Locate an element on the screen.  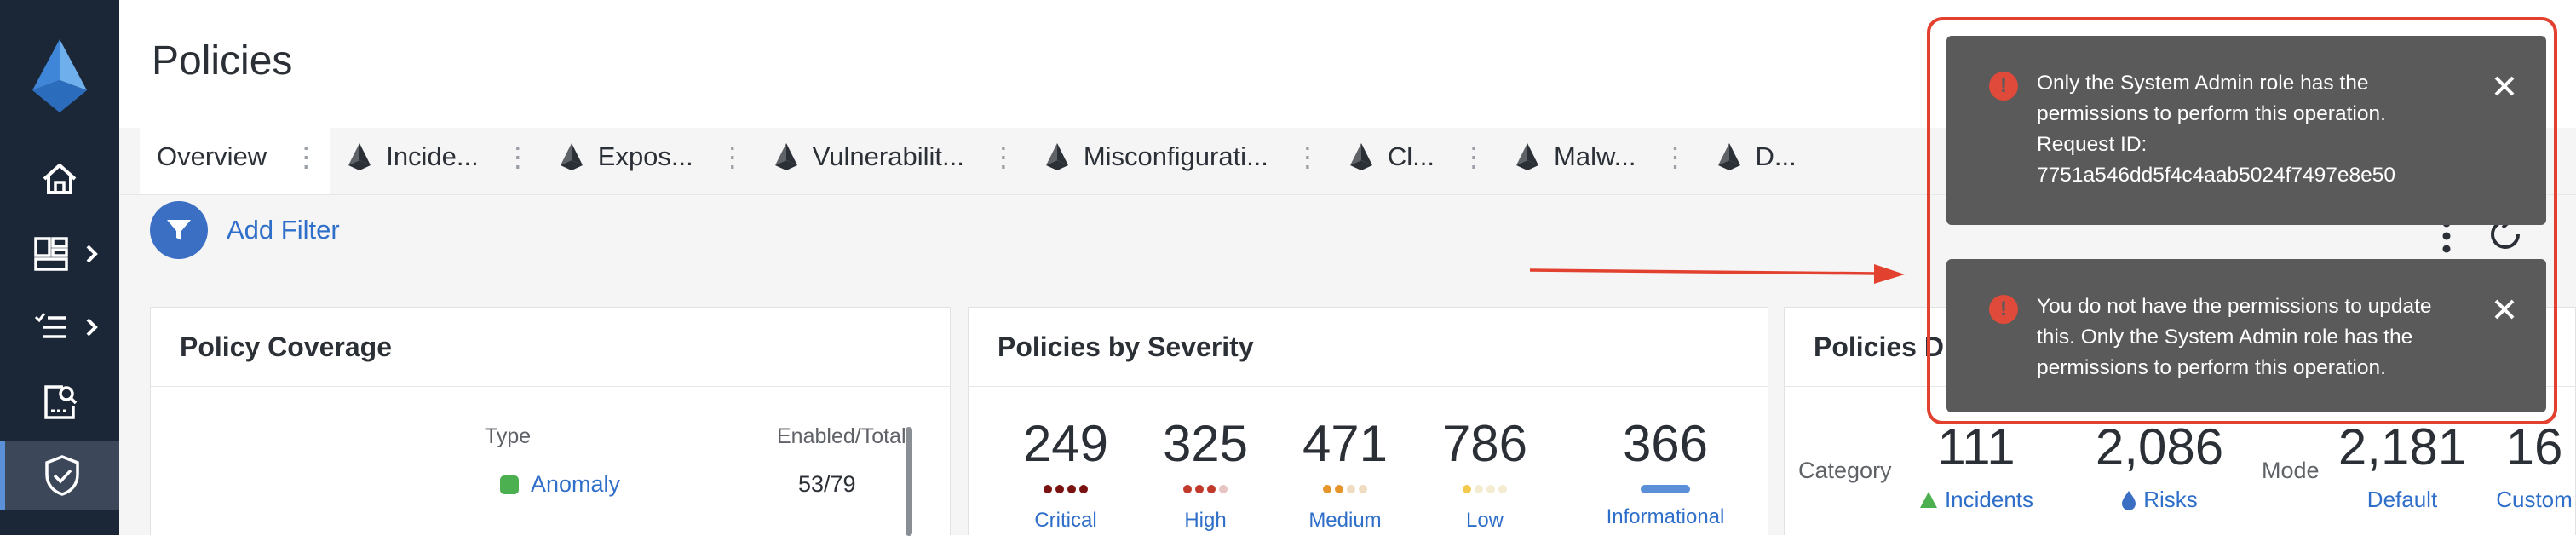
anomaly-icon is located at coordinates (510, 484).